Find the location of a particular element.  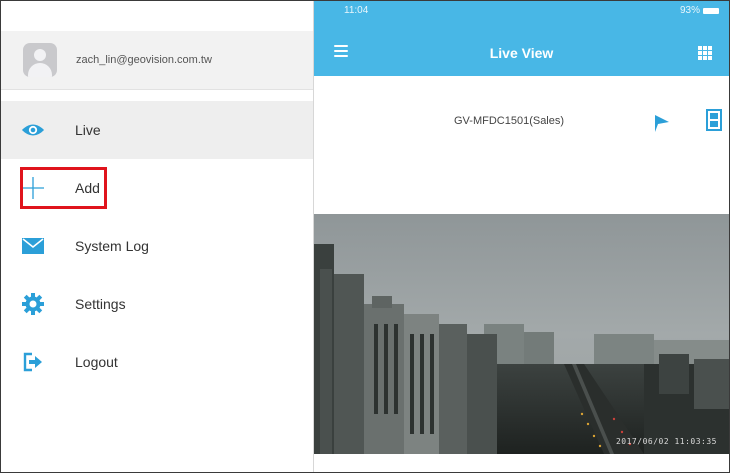

sidebar-item-label: System Log is located at coordinates (112, 246).